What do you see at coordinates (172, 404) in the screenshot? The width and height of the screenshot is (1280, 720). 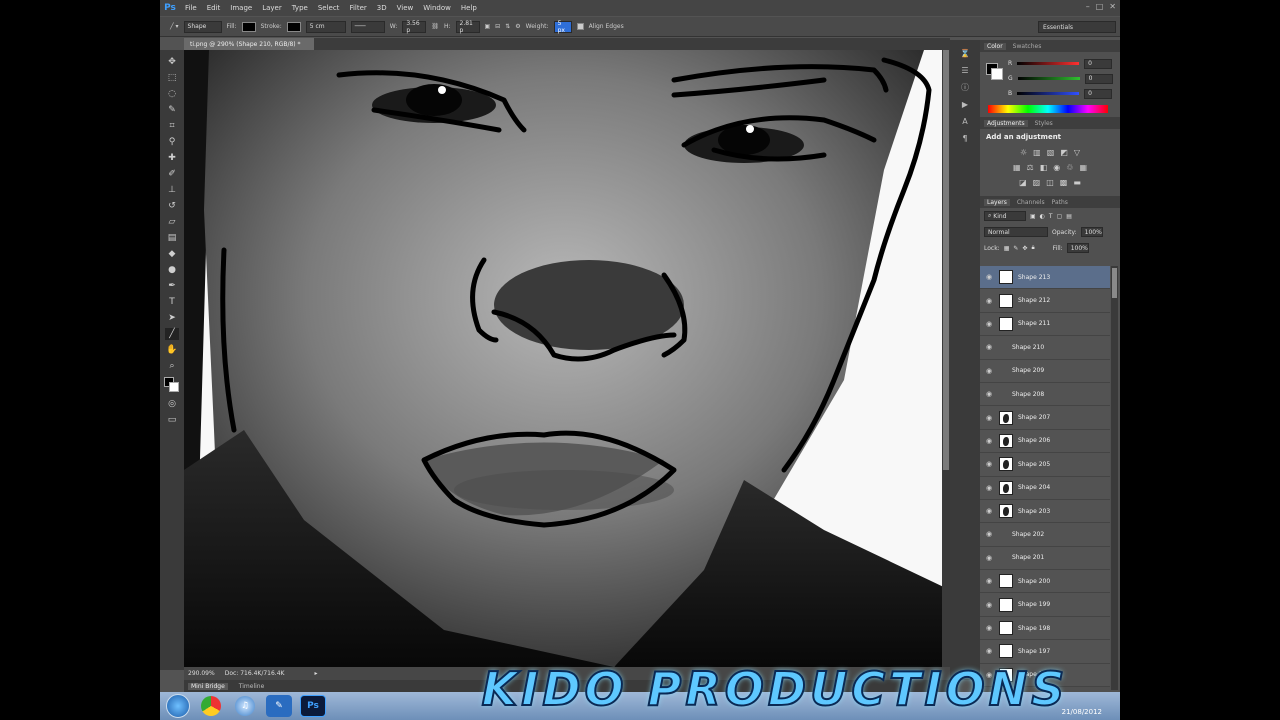 I see `quick-mask-icon: ◎` at bounding box center [172, 404].